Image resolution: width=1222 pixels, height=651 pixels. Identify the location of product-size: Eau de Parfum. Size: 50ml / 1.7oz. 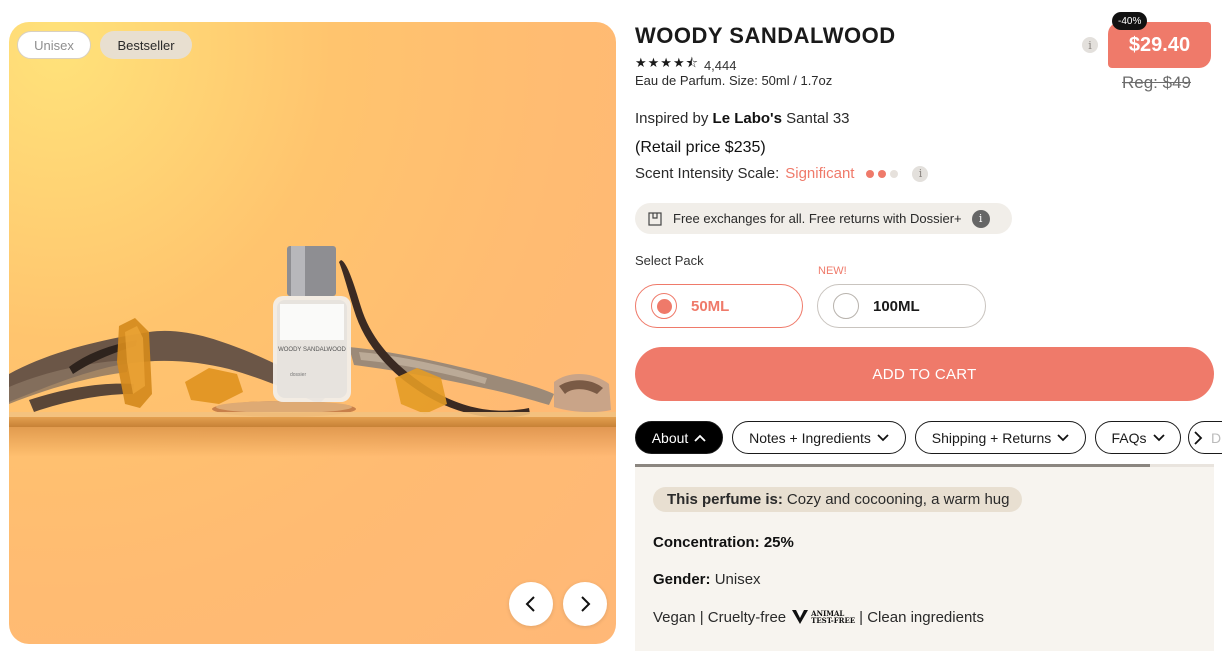
(734, 80).